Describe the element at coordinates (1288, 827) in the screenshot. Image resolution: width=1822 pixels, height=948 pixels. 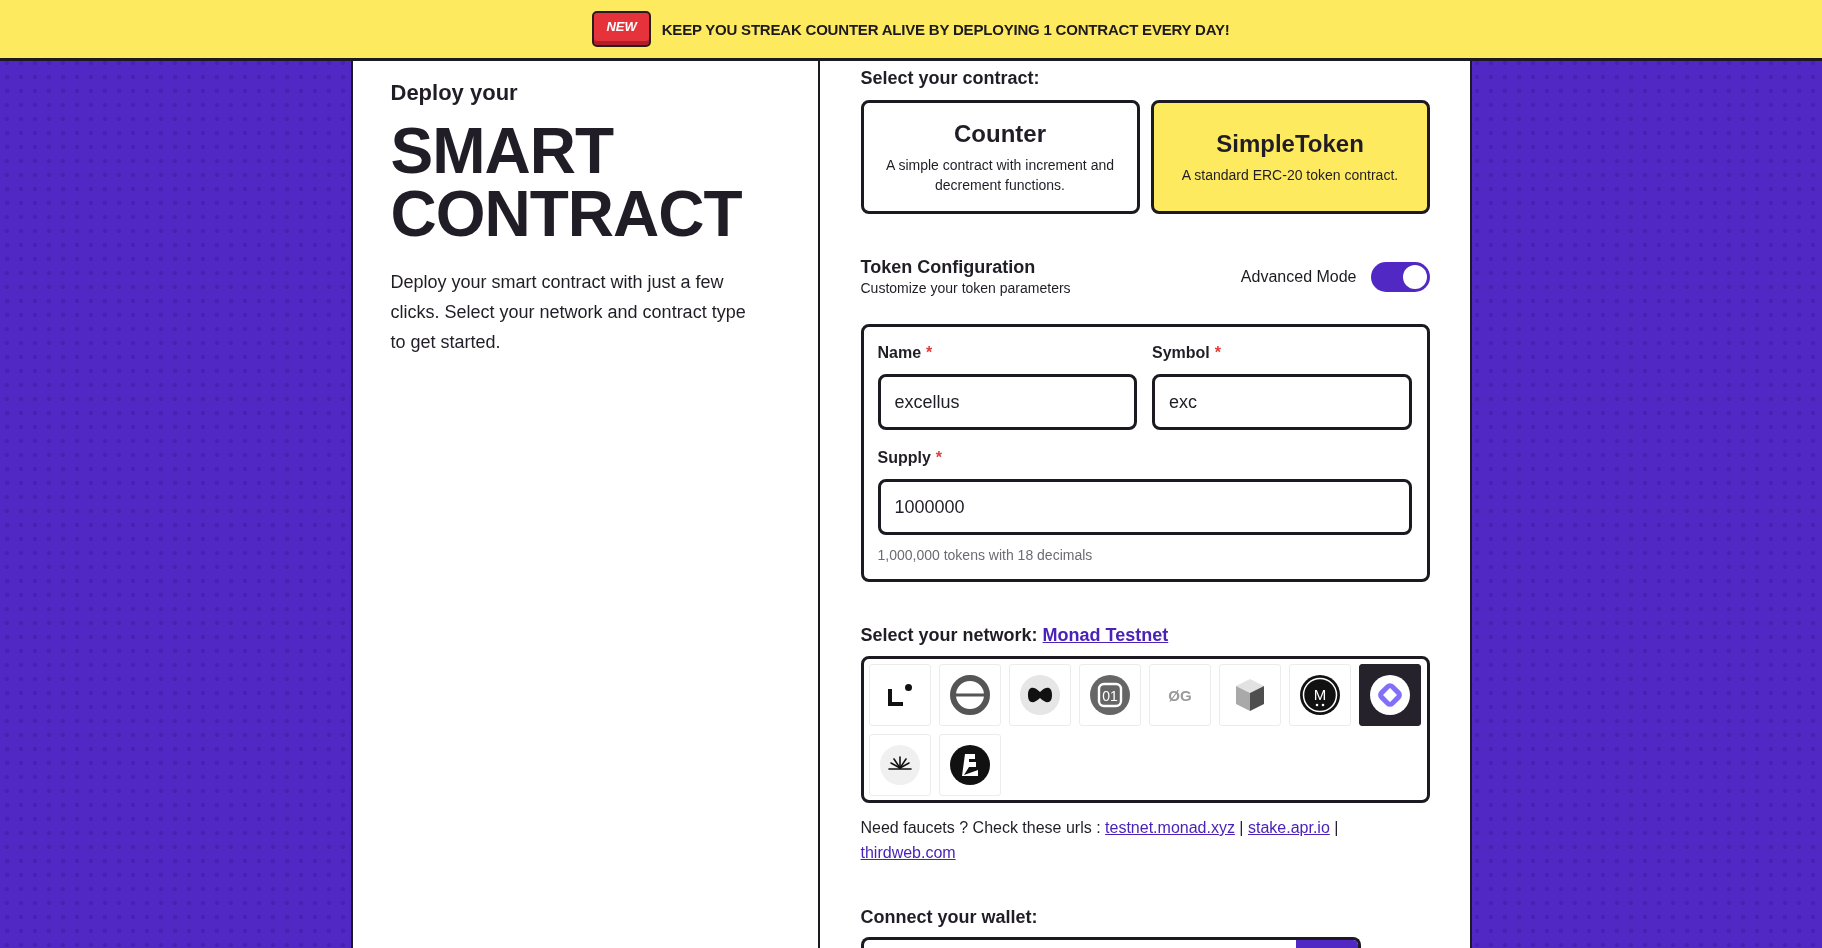
I see `faucet-link: stake.apr.io` at that location.